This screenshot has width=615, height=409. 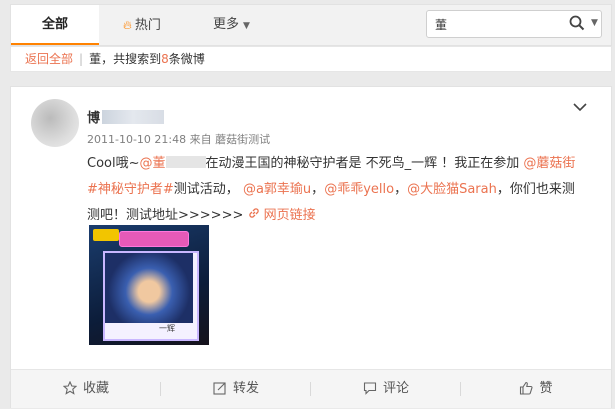 I want to click on comment-label: 评论, so click(x=395, y=388).